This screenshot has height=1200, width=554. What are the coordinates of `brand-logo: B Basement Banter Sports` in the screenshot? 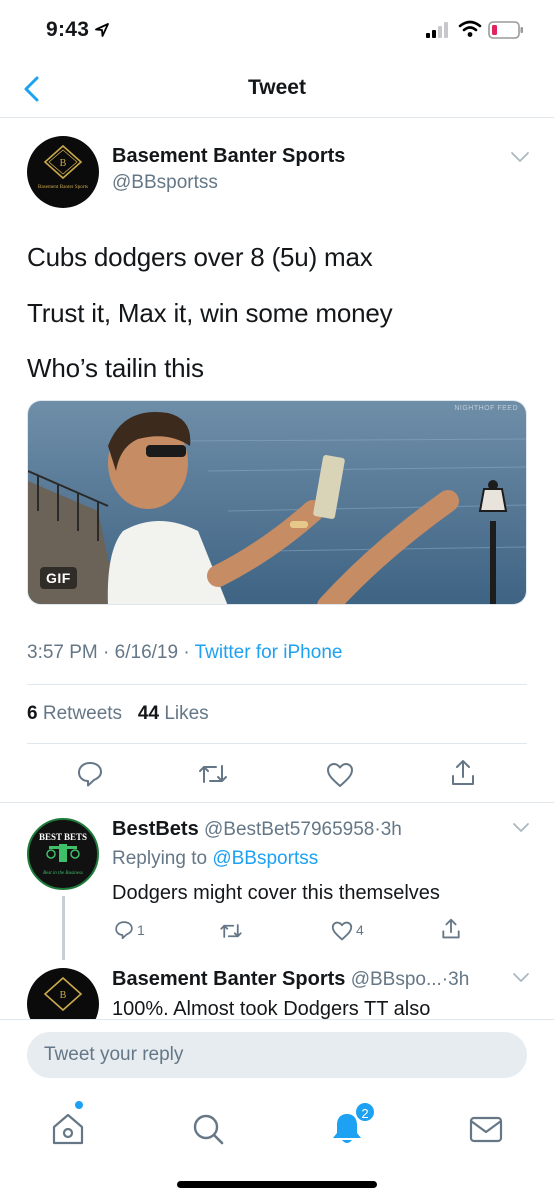 It's located at (63, 167).